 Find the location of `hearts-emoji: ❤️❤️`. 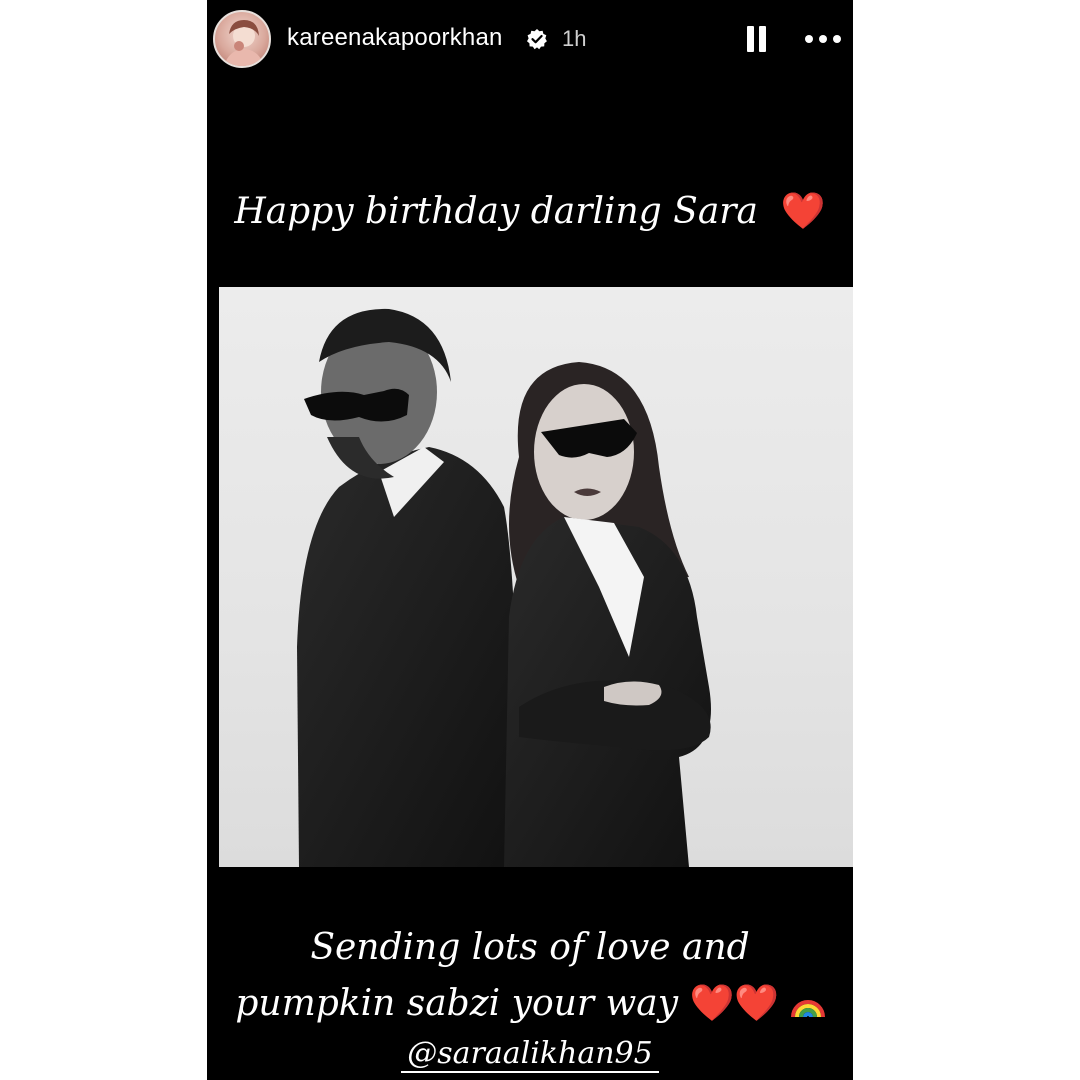

hearts-emoji: ❤️❤️ is located at coordinates (734, 1003).